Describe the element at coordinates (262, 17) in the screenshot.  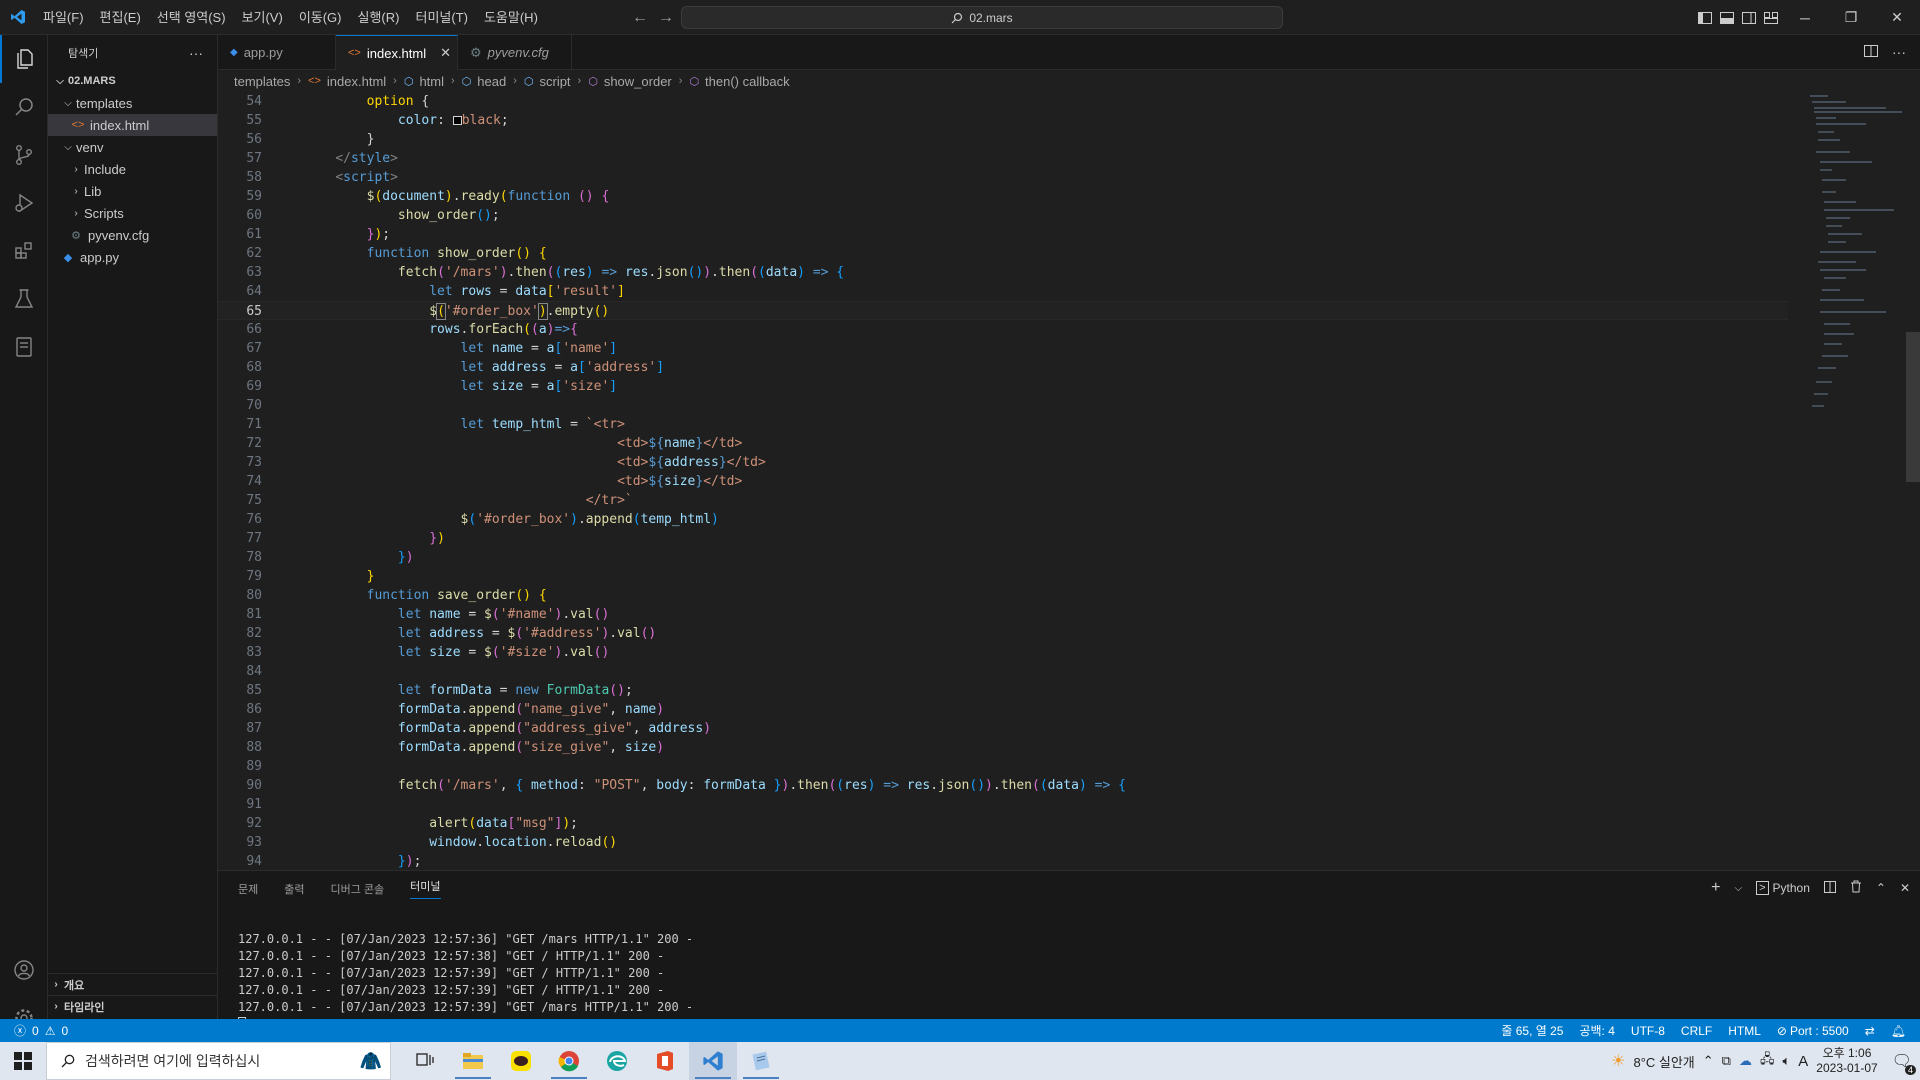
I see `menu-view: 보기(V)` at that location.